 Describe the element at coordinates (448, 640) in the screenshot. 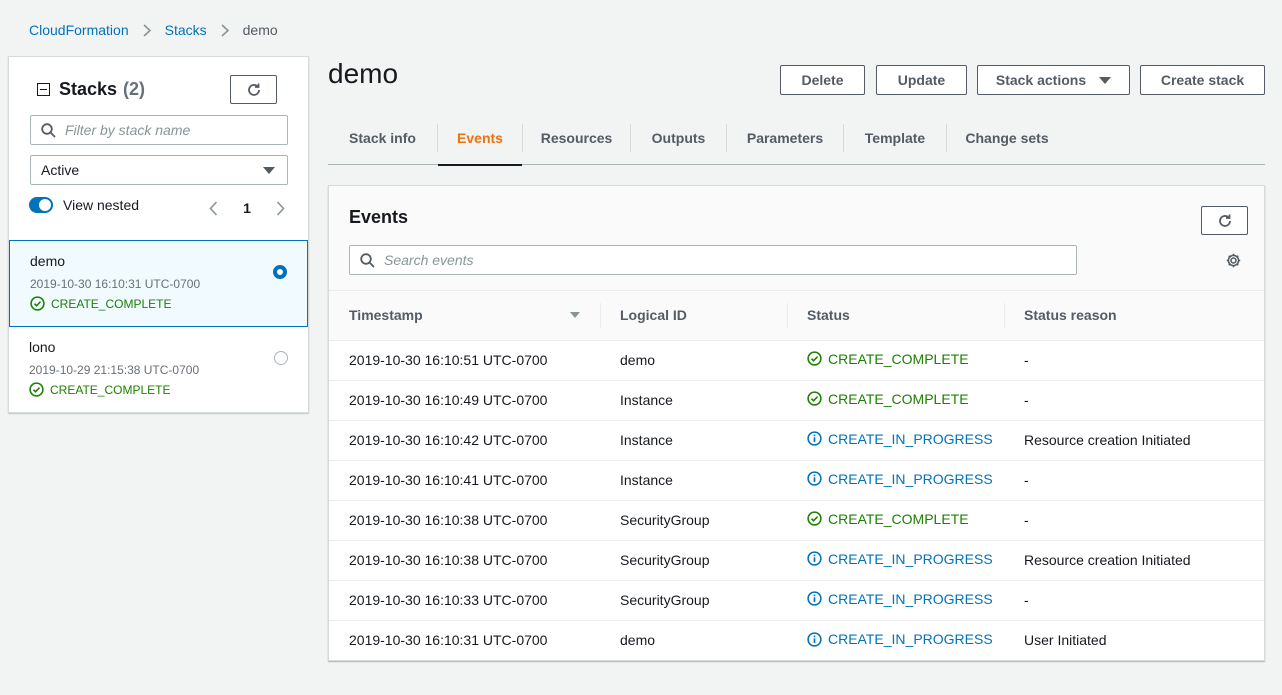

I see `event-timestamp: 2019-10-30 16:10:31 UTC-0700` at that location.